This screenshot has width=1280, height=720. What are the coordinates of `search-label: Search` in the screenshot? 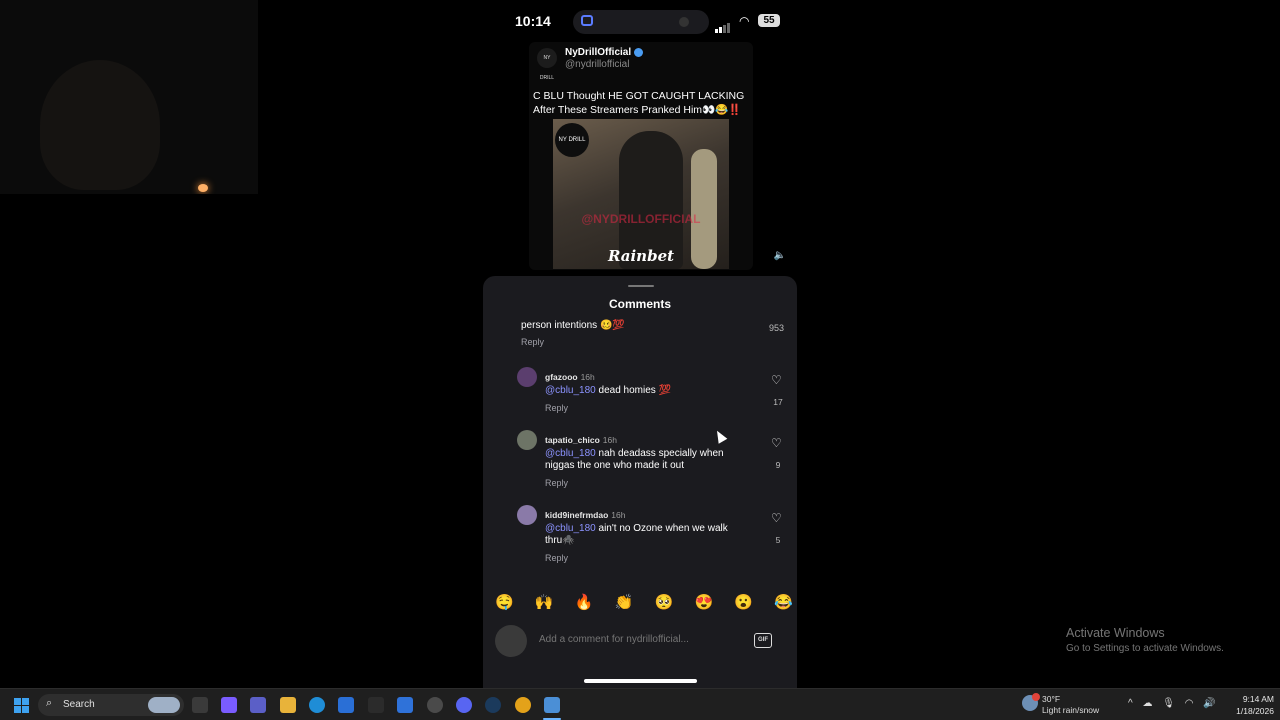 It's located at (79, 704).